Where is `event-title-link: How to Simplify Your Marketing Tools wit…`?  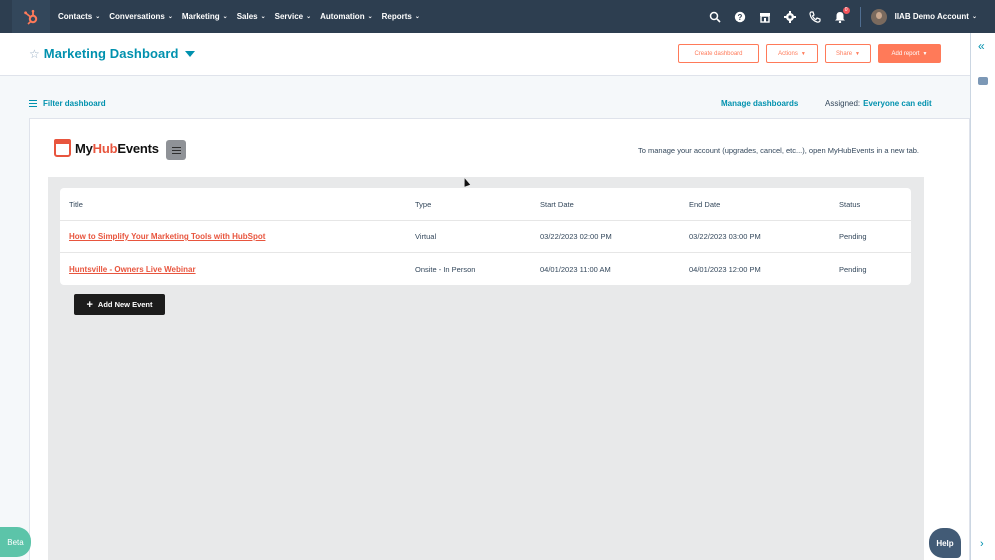
event-title-link: How to Simplify Your Marketing Tools wit… is located at coordinates (167, 236).